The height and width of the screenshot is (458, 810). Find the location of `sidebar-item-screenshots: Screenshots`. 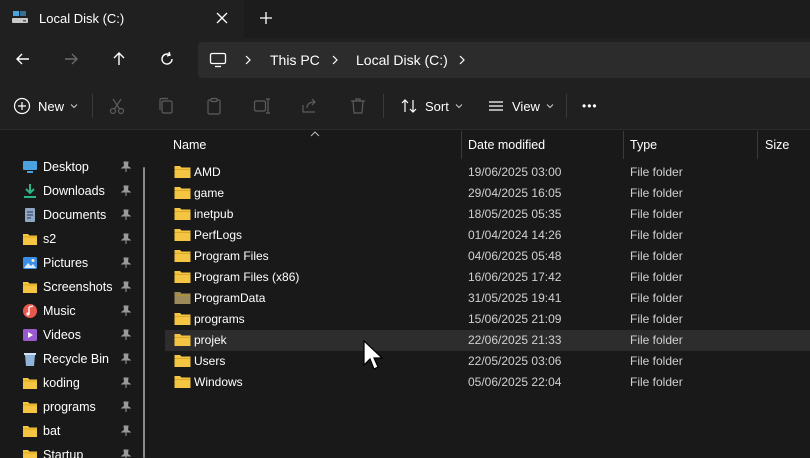

sidebar-item-screenshots: Screenshots is located at coordinates (70, 287).